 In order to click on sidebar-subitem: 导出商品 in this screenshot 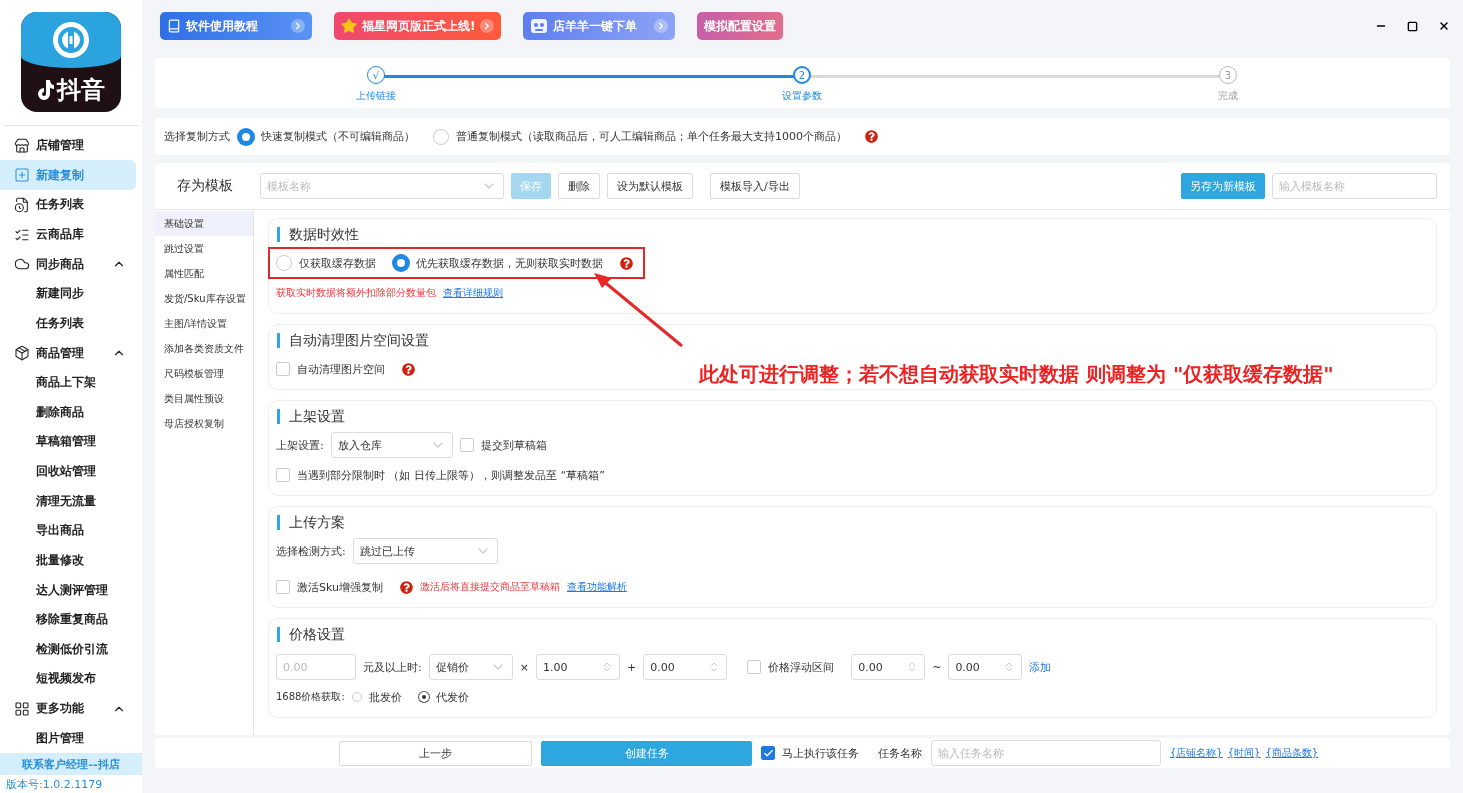, I will do `click(68, 530)`.